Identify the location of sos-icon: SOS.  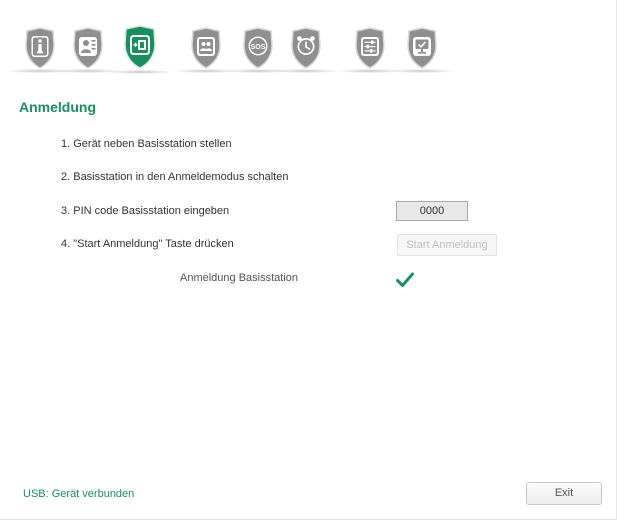
(258, 48).